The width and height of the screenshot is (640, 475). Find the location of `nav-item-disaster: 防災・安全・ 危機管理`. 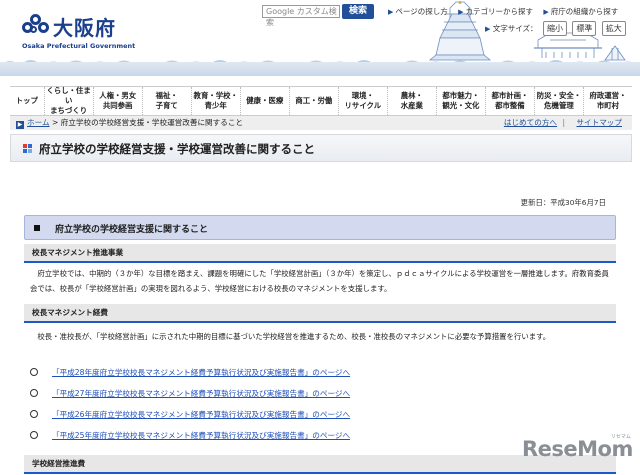

nav-item-disaster: 防災・安全・ 危機管理 is located at coordinates (559, 101).